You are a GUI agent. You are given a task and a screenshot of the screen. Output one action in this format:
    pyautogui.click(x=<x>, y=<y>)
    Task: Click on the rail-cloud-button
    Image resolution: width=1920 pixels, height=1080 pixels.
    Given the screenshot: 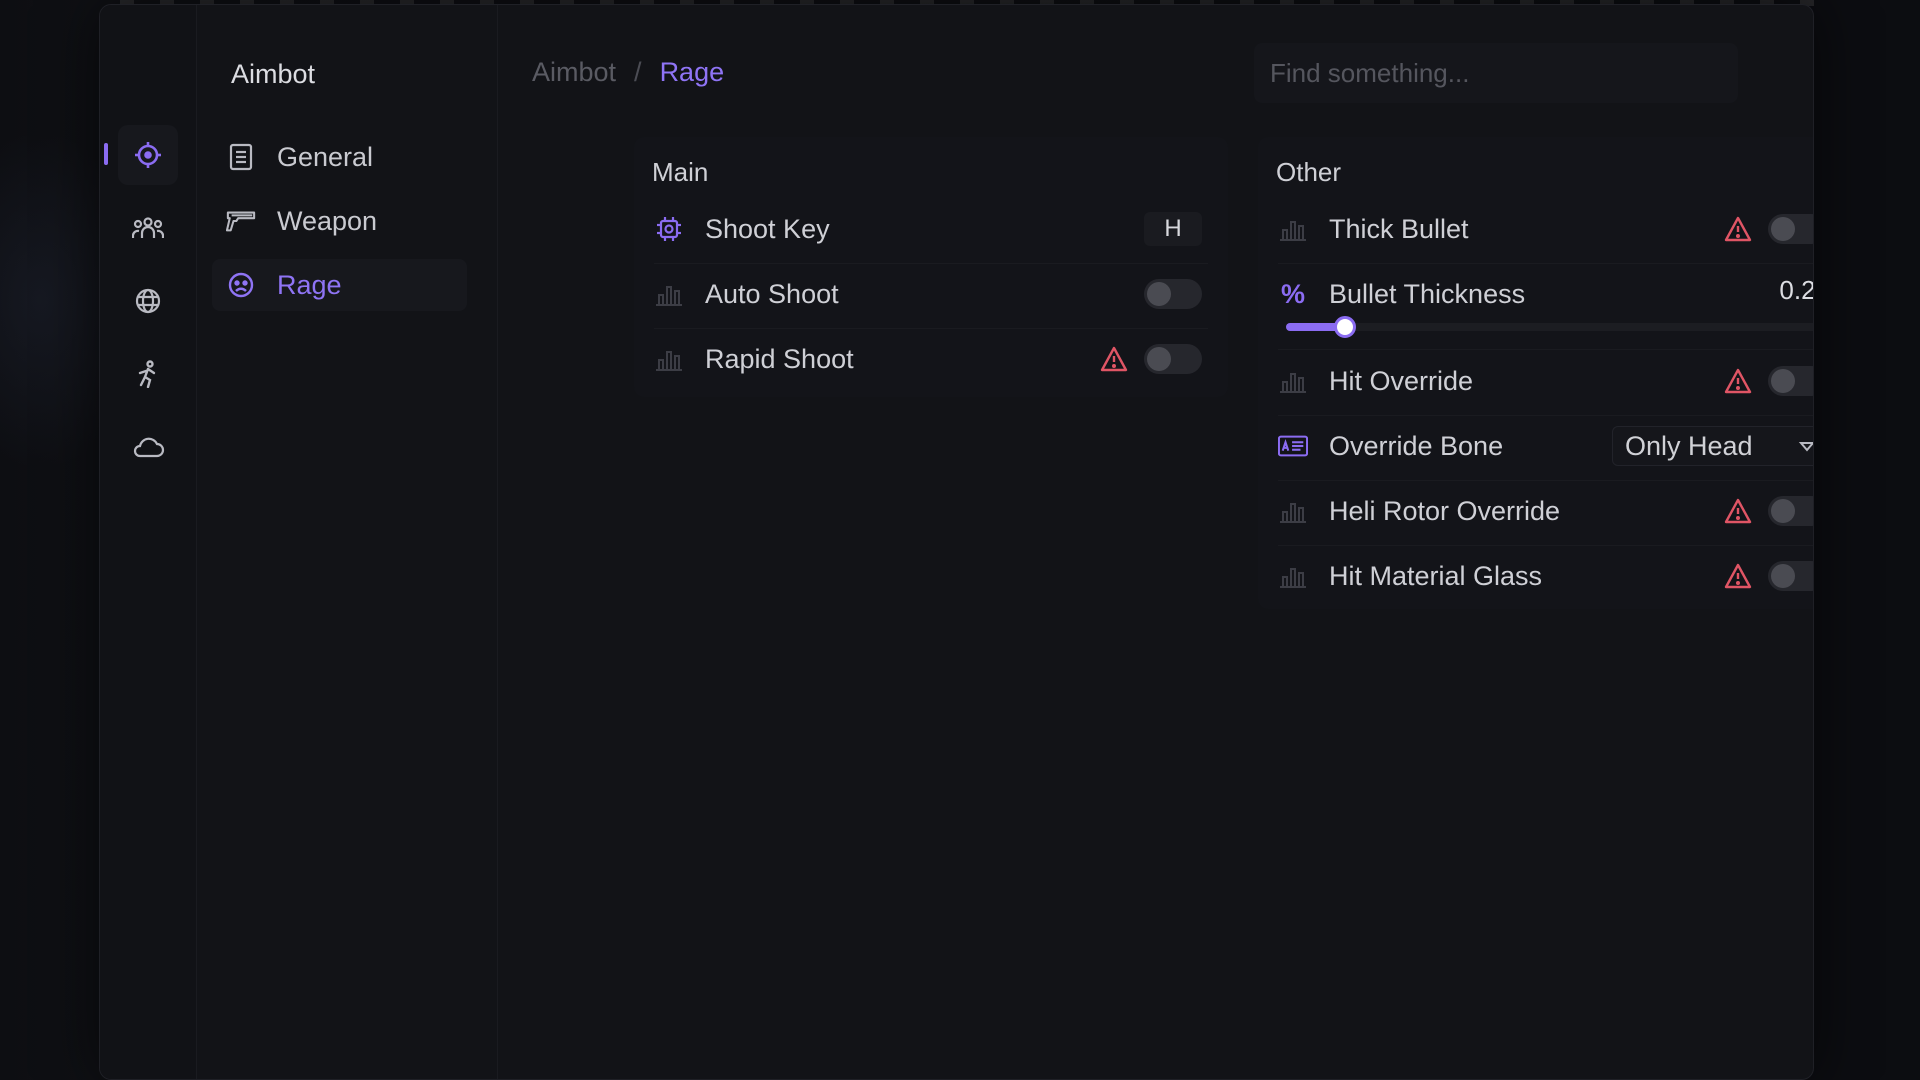 What is the action you would take?
    pyautogui.click(x=148, y=447)
    